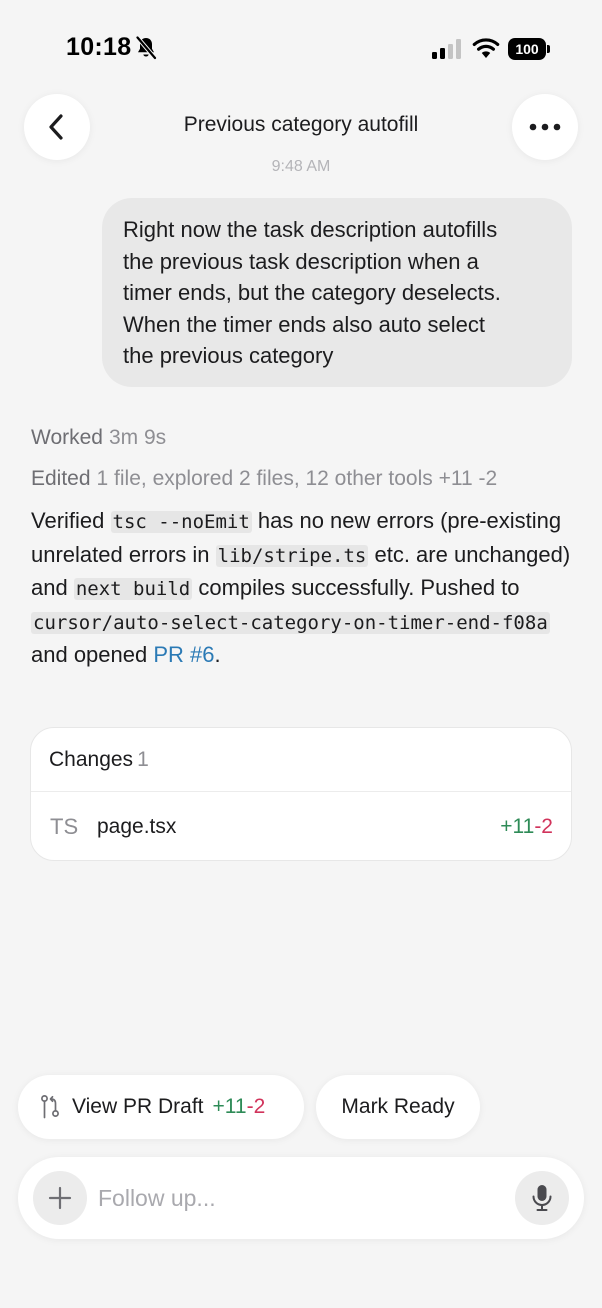  I want to click on file-diff-stats: +11-2, so click(526, 827).